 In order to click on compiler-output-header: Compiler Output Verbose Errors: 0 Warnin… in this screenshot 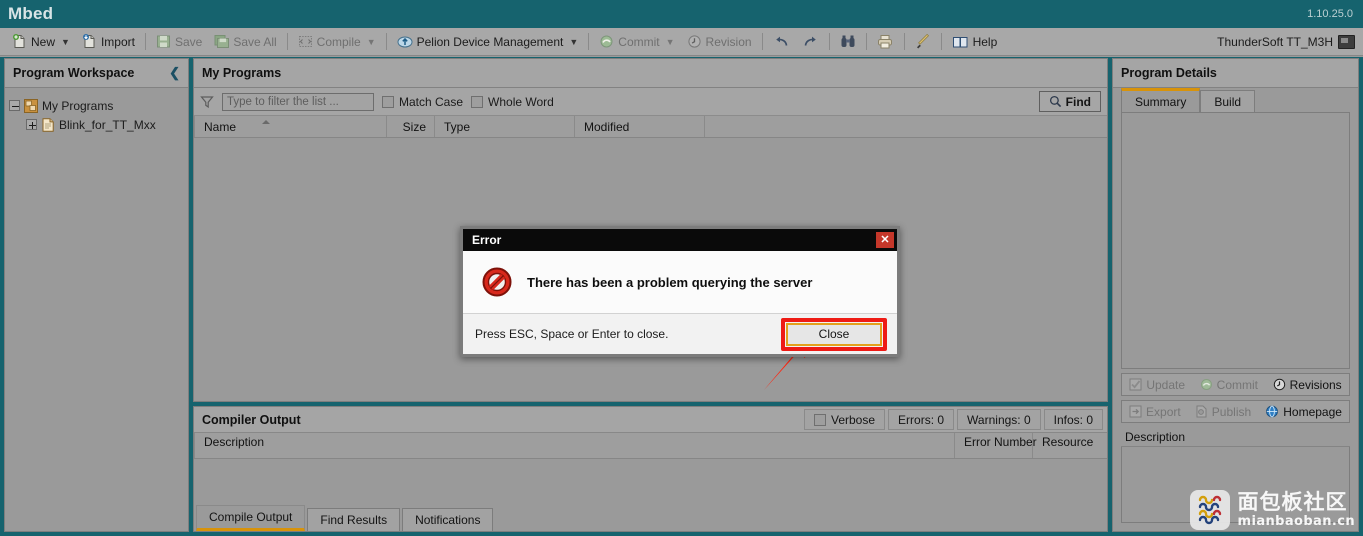, I will do `click(650, 420)`.